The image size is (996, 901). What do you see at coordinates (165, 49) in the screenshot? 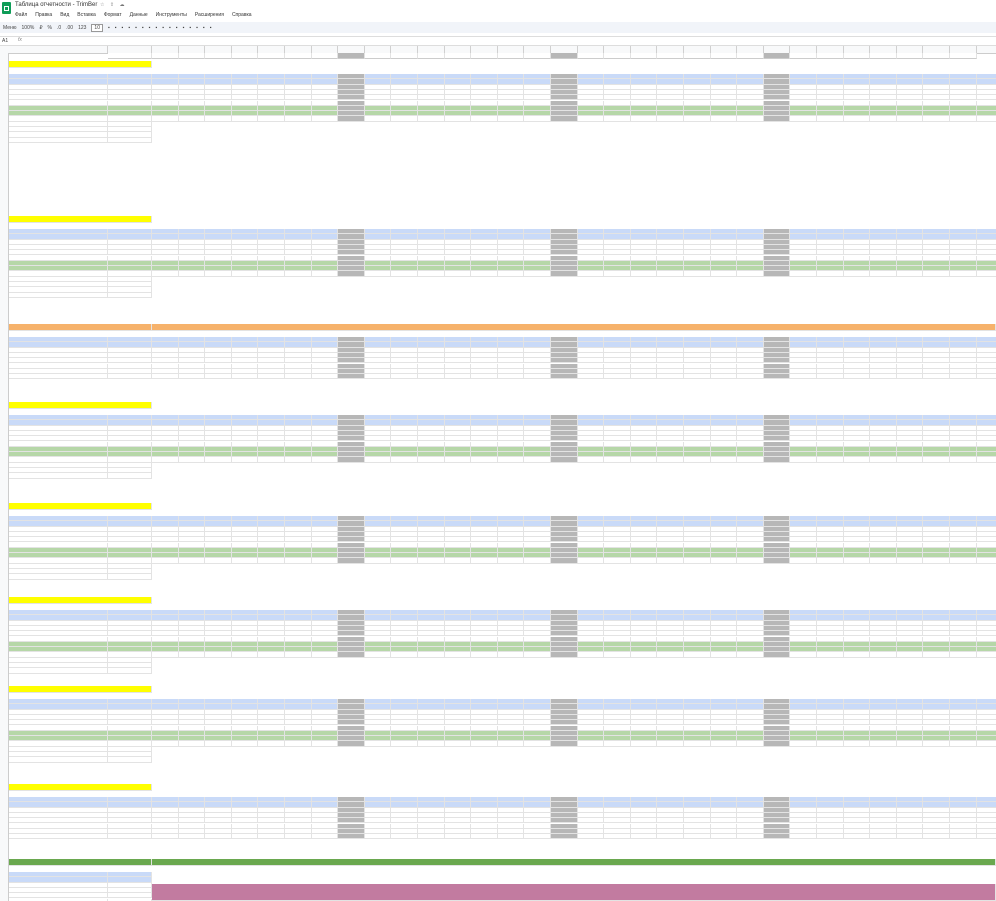
I see `column-header-C` at bounding box center [165, 49].